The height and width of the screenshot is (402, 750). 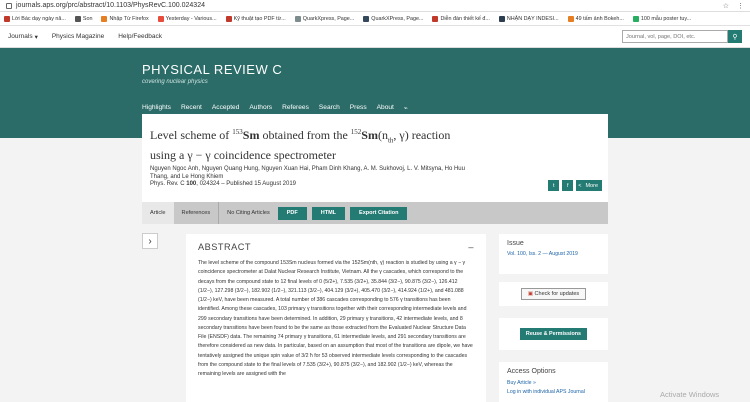 What do you see at coordinates (531, 371) in the screenshot?
I see `access-heading: Access Options` at bounding box center [531, 371].